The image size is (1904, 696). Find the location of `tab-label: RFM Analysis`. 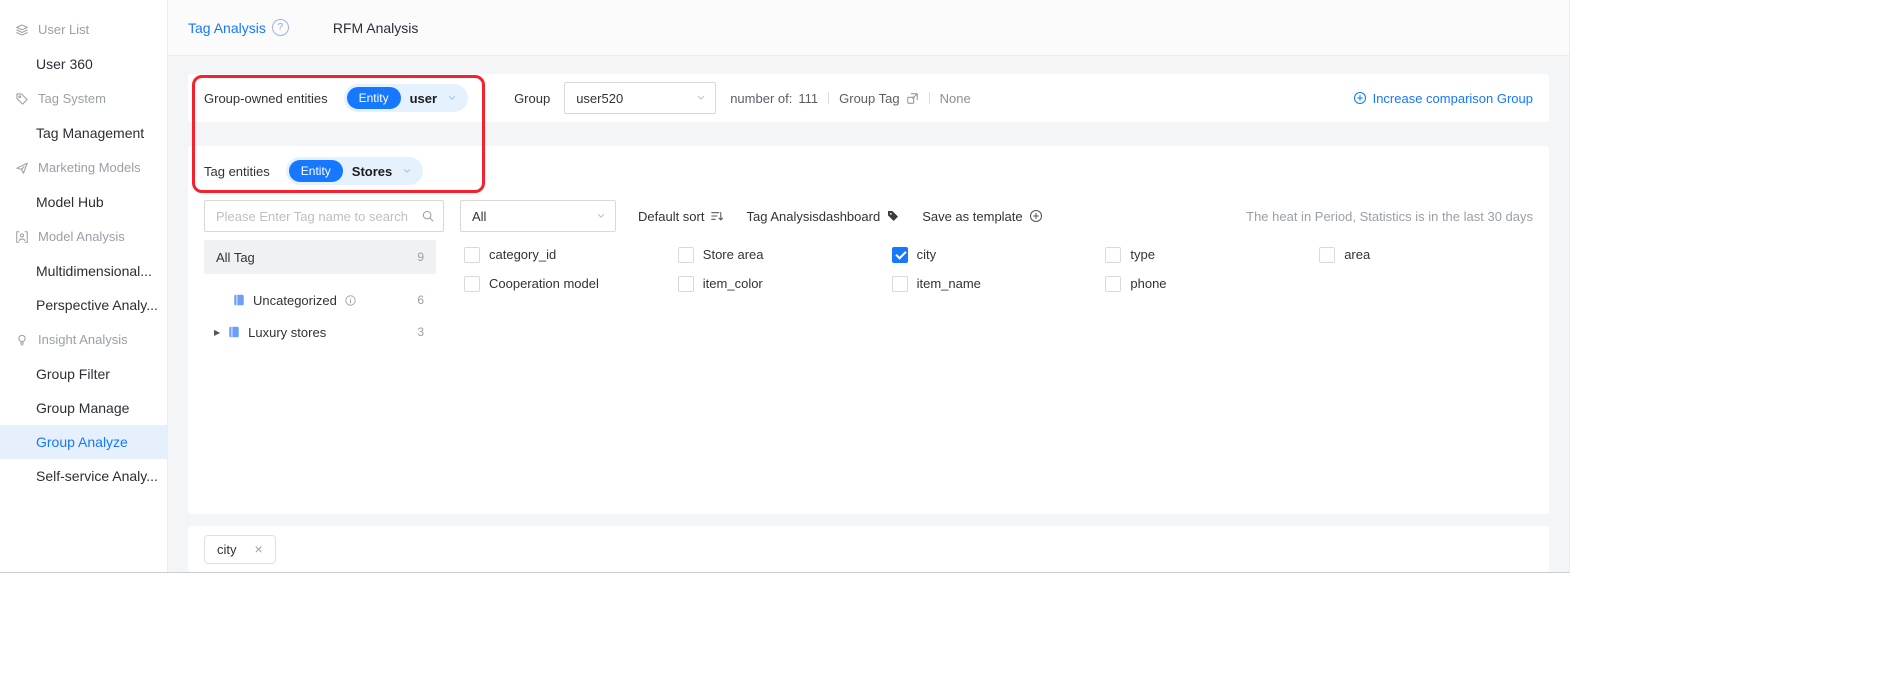

tab-label: RFM Analysis is located at coordinates (375, 27).